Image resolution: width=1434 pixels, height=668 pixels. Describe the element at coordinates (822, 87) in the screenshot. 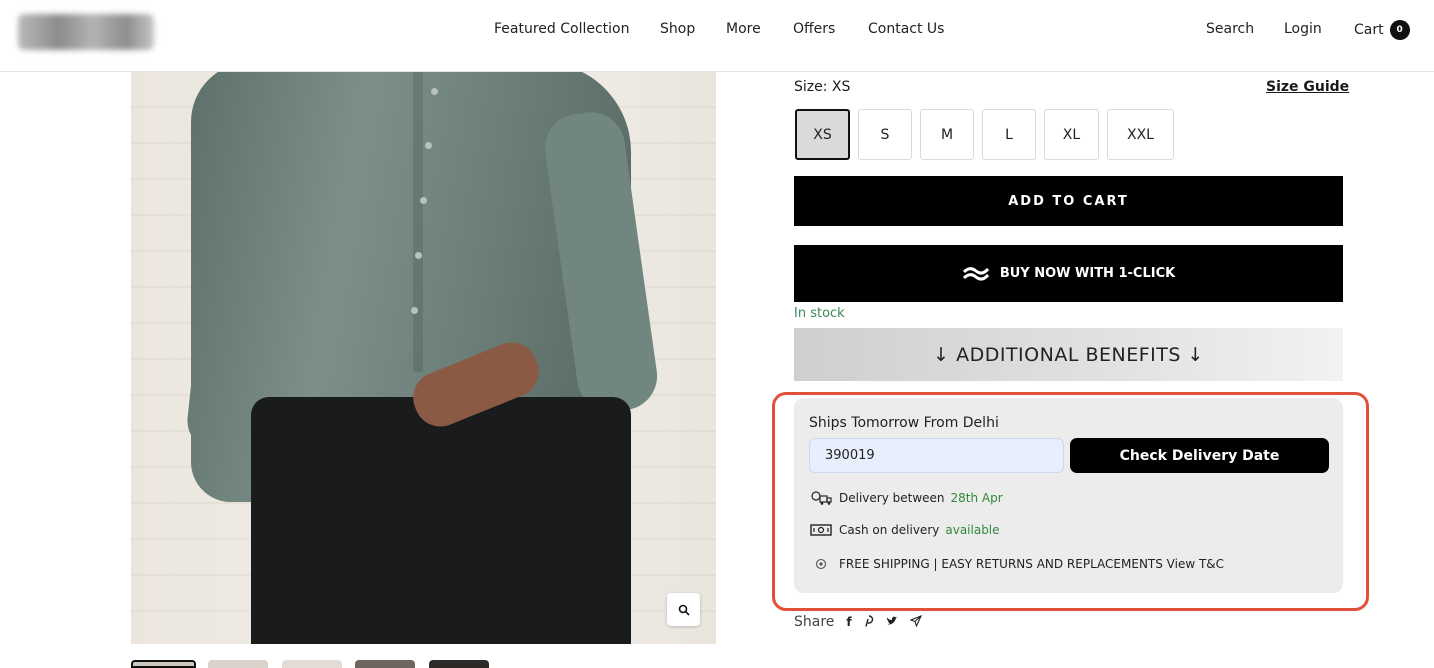

I see `size-label: Size: XS` at that location.